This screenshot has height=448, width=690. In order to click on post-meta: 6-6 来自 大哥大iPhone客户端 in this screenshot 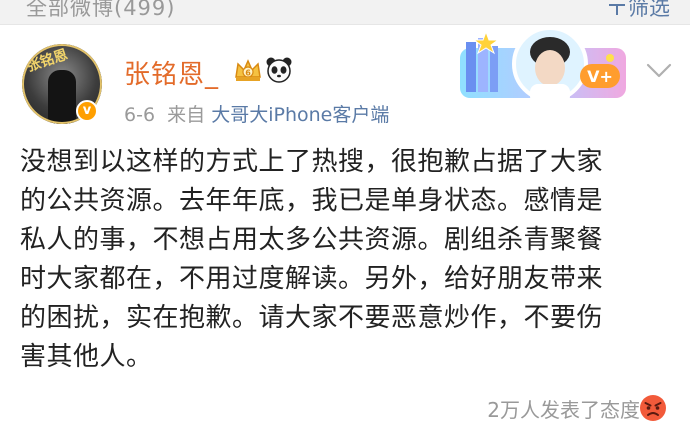, I will do `click(256, 113)`.